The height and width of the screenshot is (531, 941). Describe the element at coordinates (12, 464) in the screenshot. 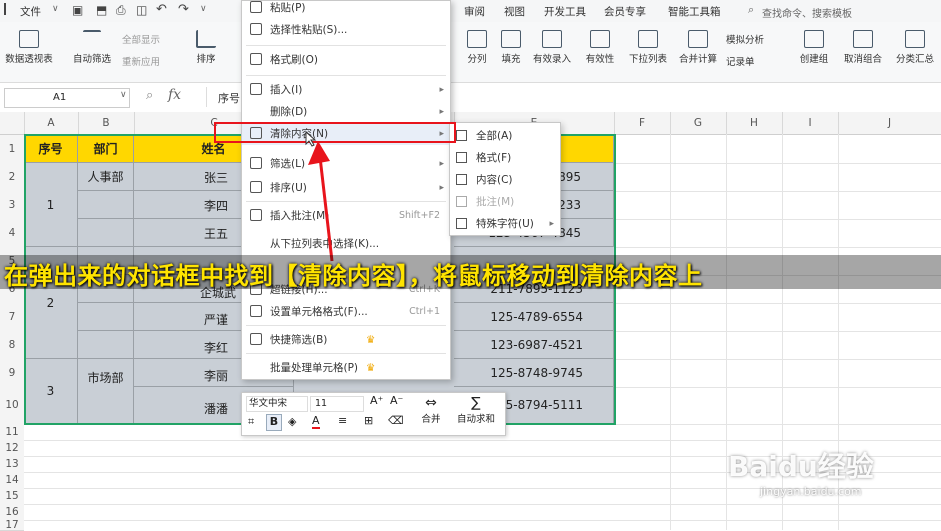

I see `row-header: 13` at that location.